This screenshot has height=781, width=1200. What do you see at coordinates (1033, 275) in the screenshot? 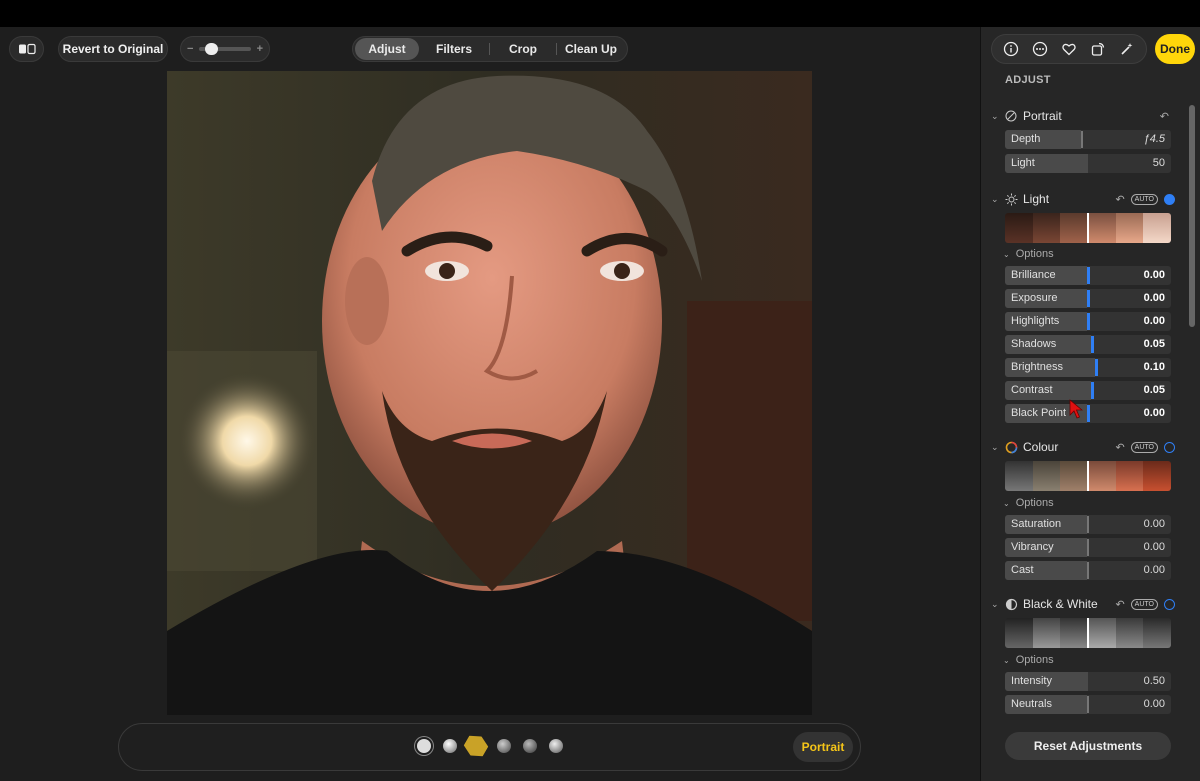
I see `slider-label: Brilliance` at bounding box center [1033, 275].